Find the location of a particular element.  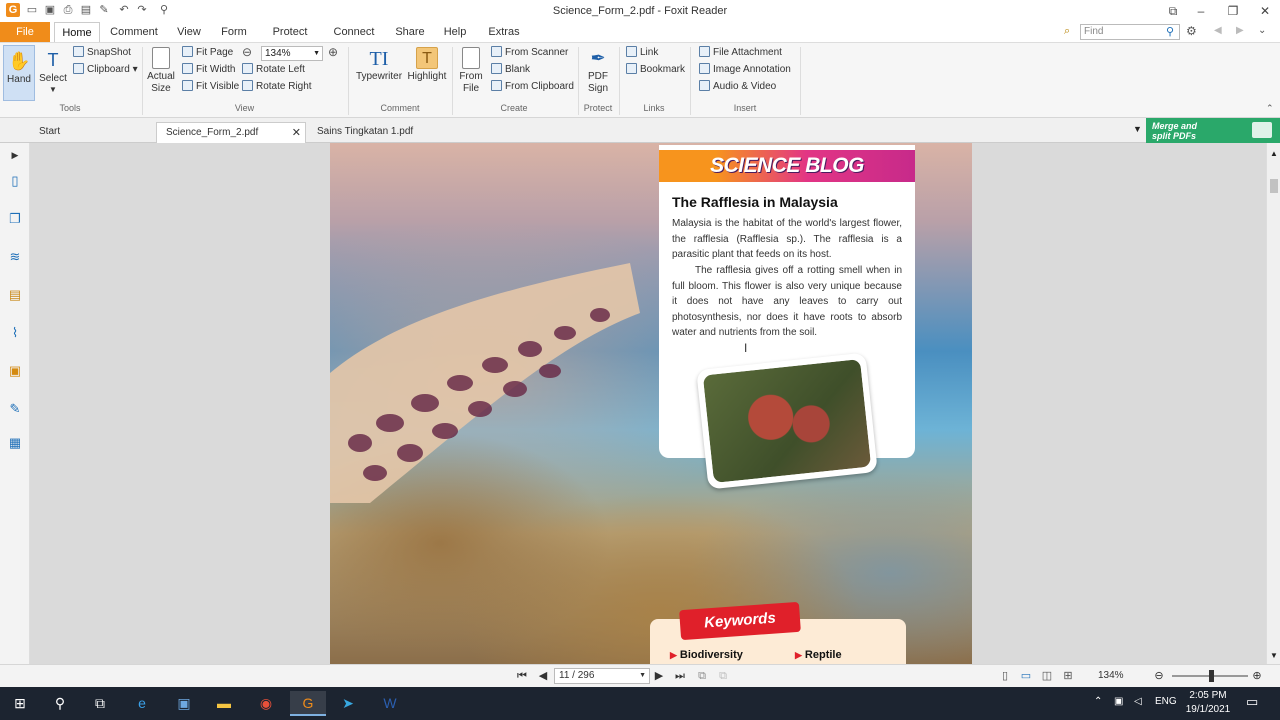

tab-list-chevron-icon: ▼ is located at coordinates (1137, 129).